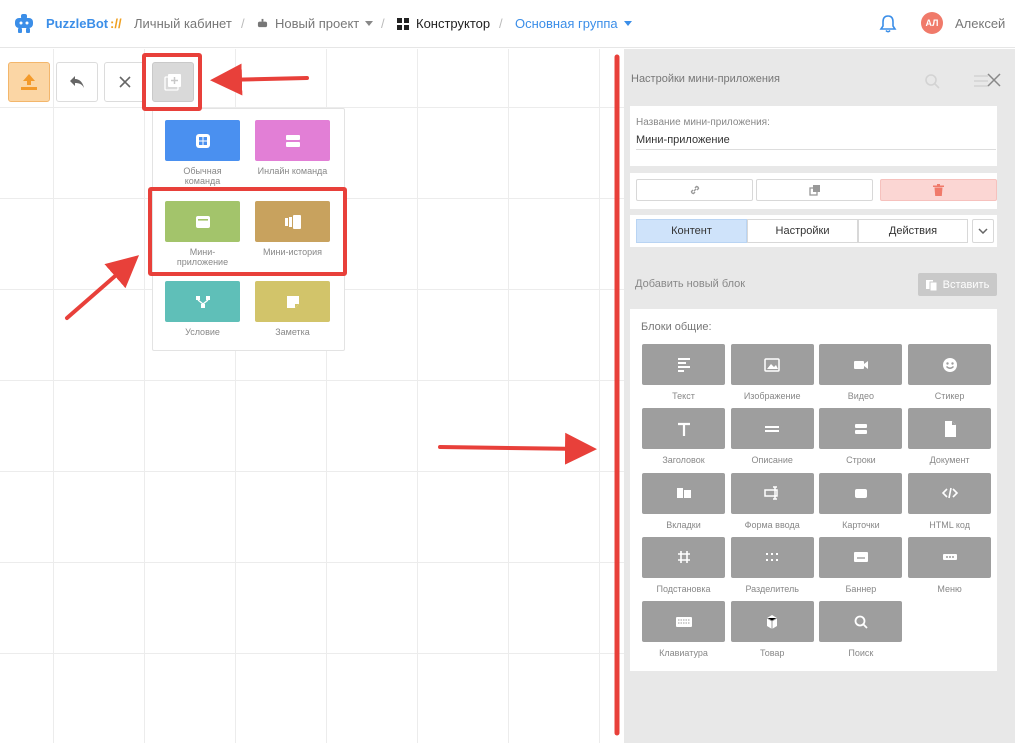 The width and height of the screenshot is (1015, 743). I want to click on block-label: Описание, so click(772, 460).